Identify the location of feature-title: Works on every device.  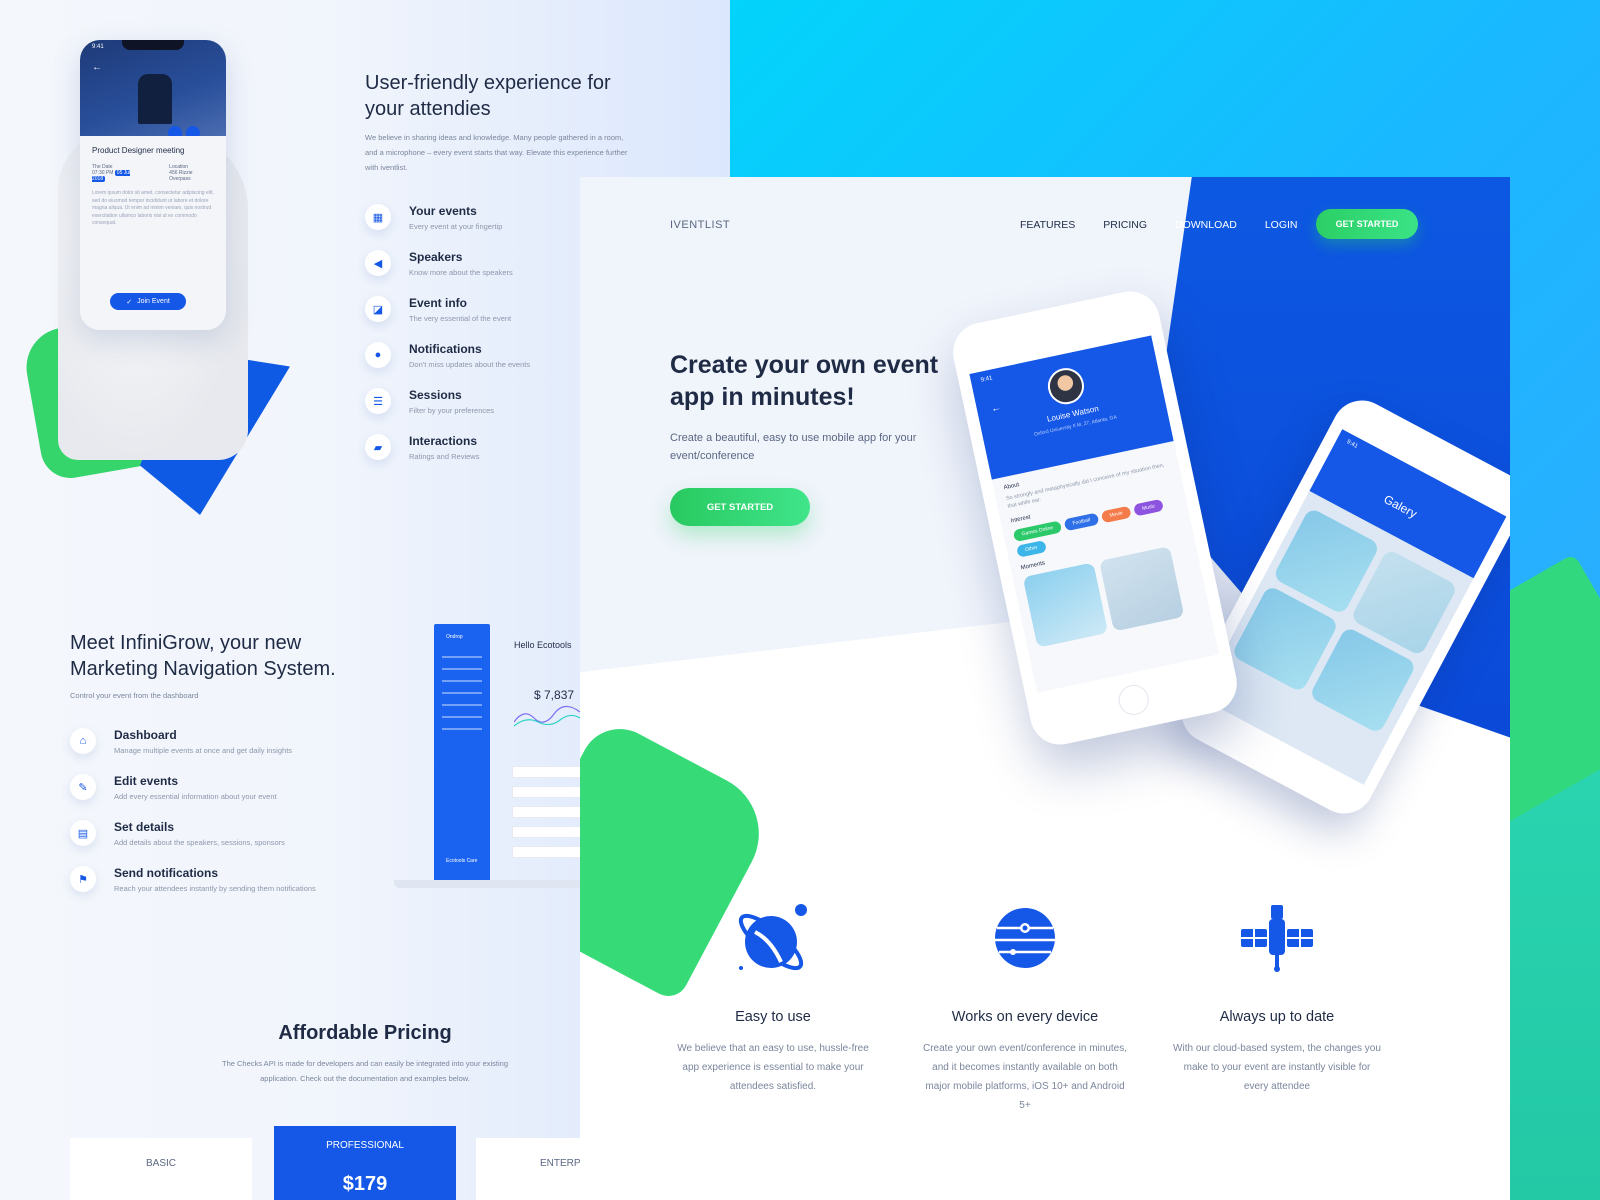
(1025, 1017).